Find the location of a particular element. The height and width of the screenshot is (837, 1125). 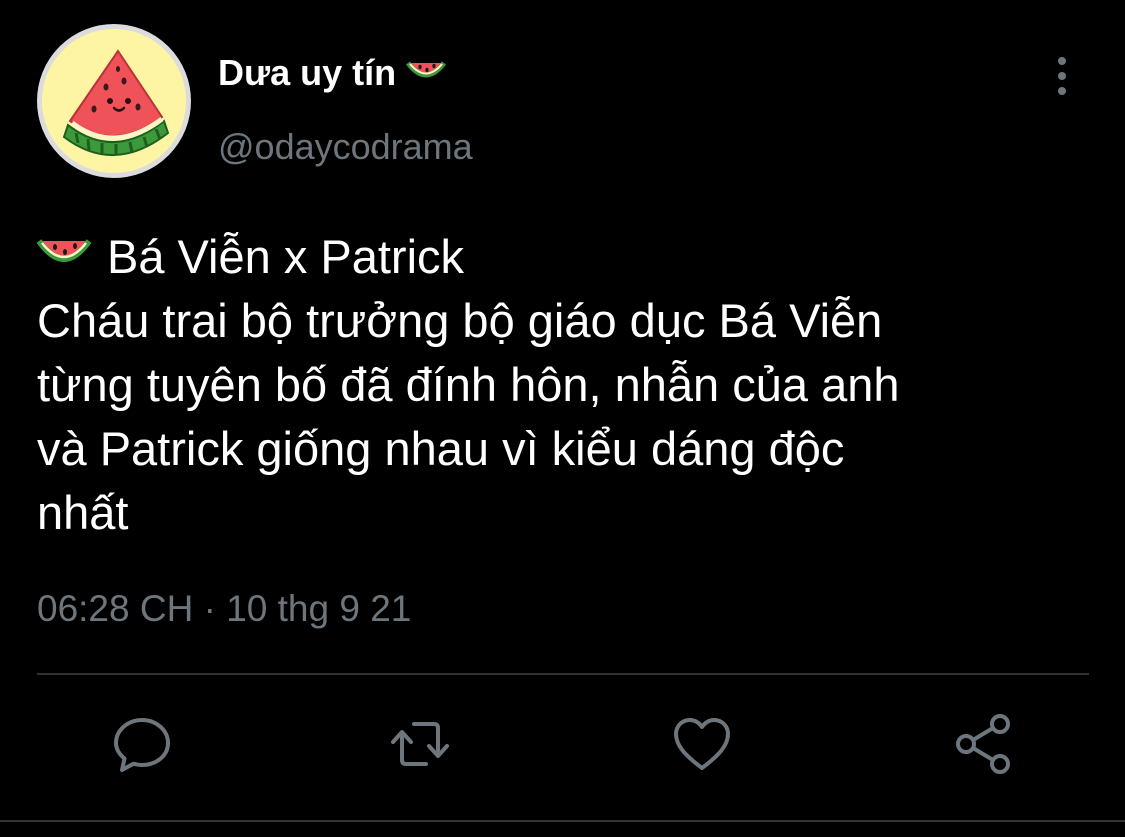

share-button is located at coordinates (984, 744).